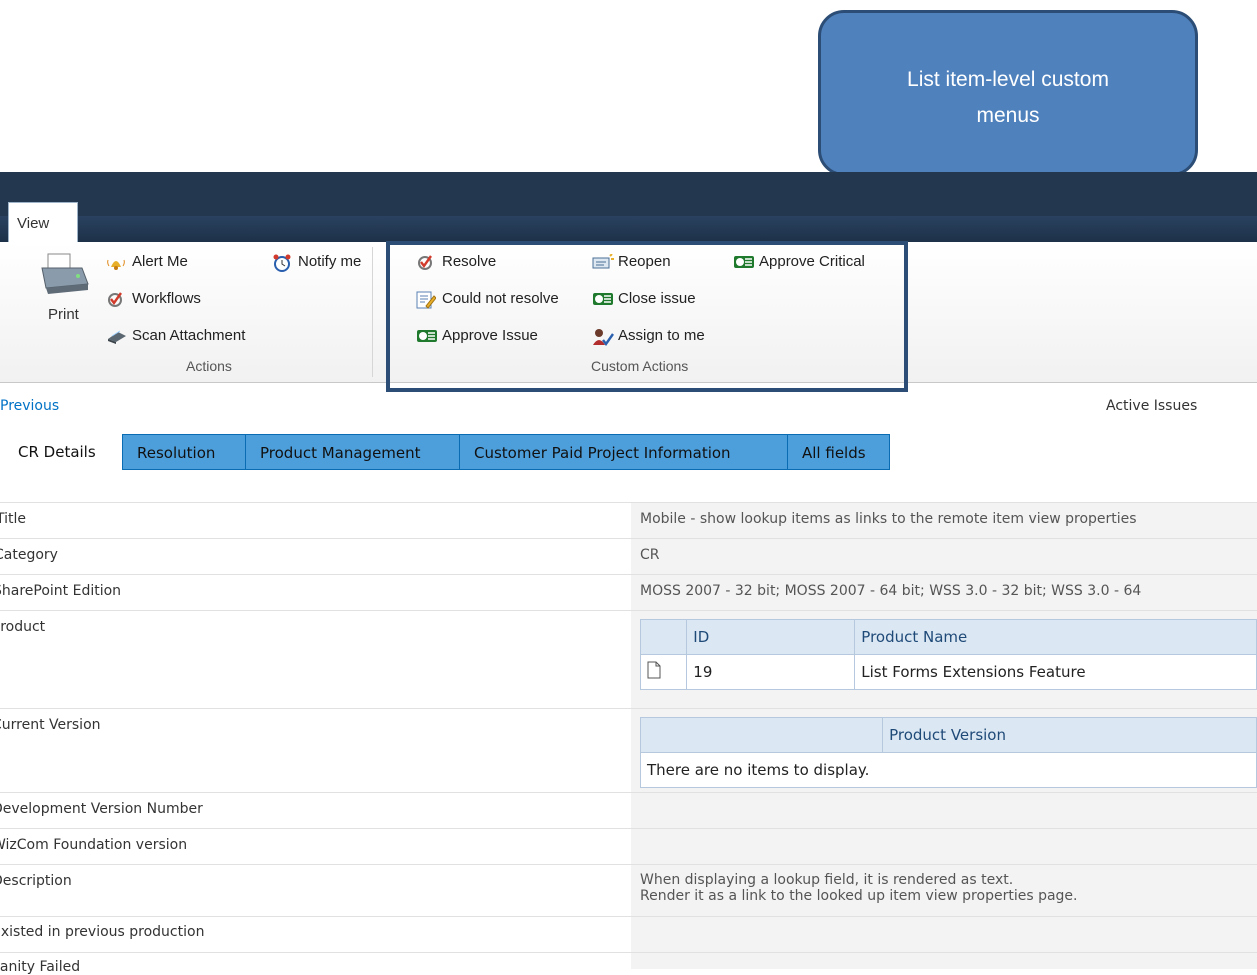 The height and width of the screenshot is (975, 1257). Describe the element at coordinates (663, 637) in the screenshot. I see `product-table-select-header` at that location.